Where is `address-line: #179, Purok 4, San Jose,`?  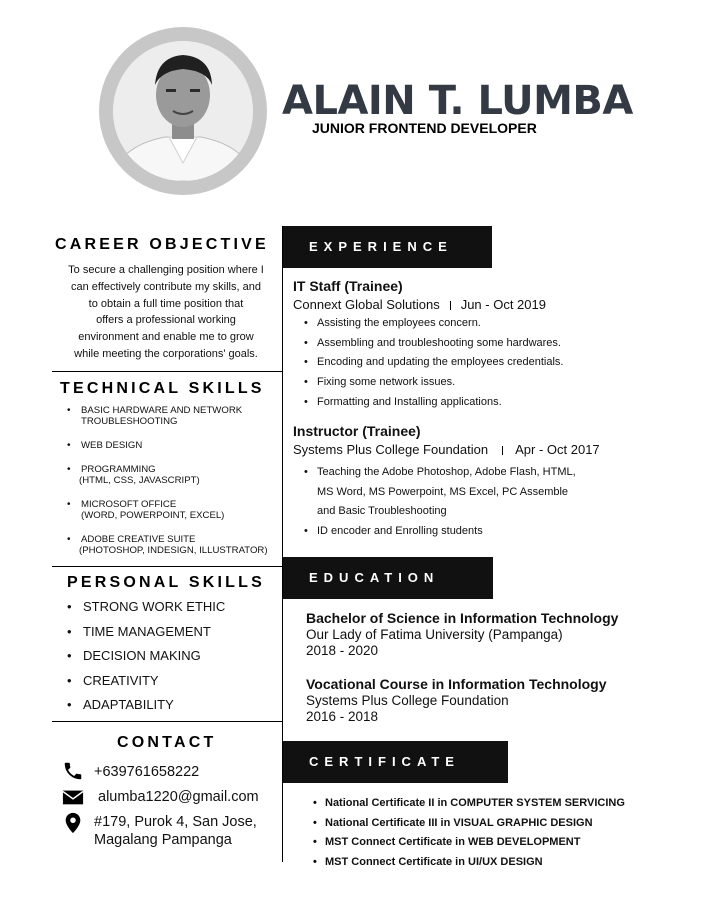 address-line: #179, Purok 4, San Jose, is located at coordinates (175, 822).